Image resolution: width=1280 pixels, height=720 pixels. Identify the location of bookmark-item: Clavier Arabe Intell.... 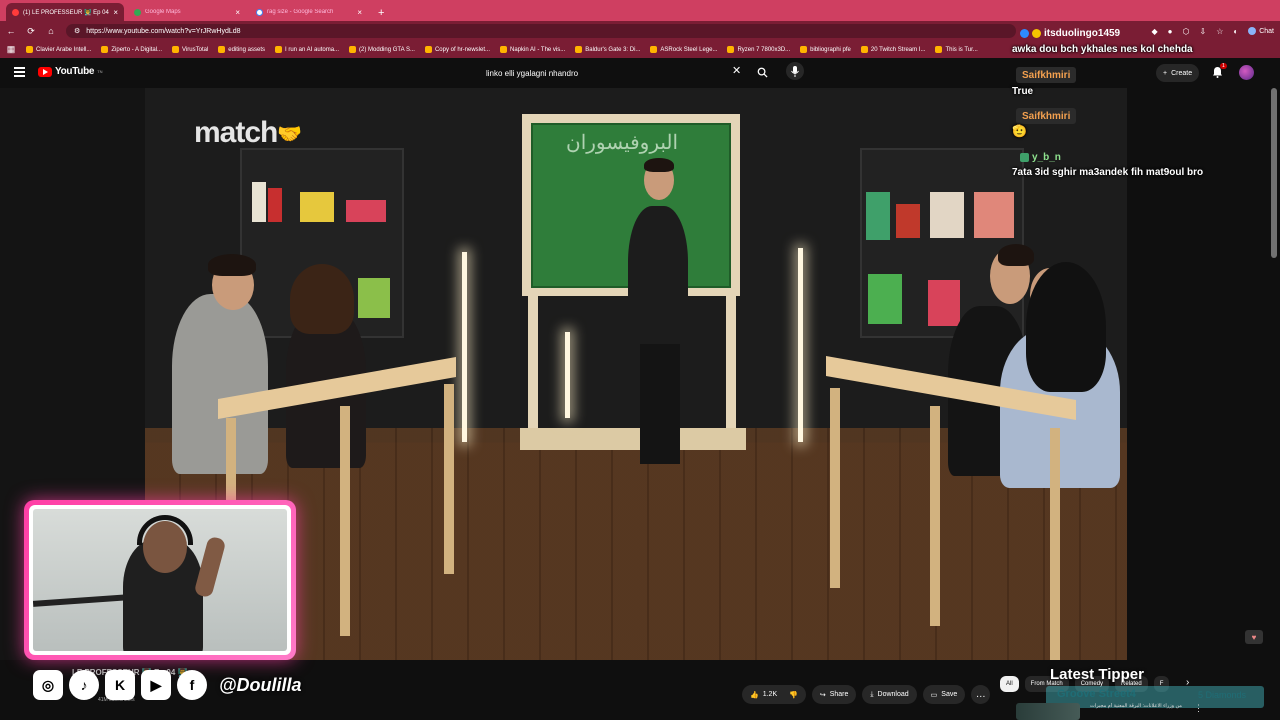
(58, 49).